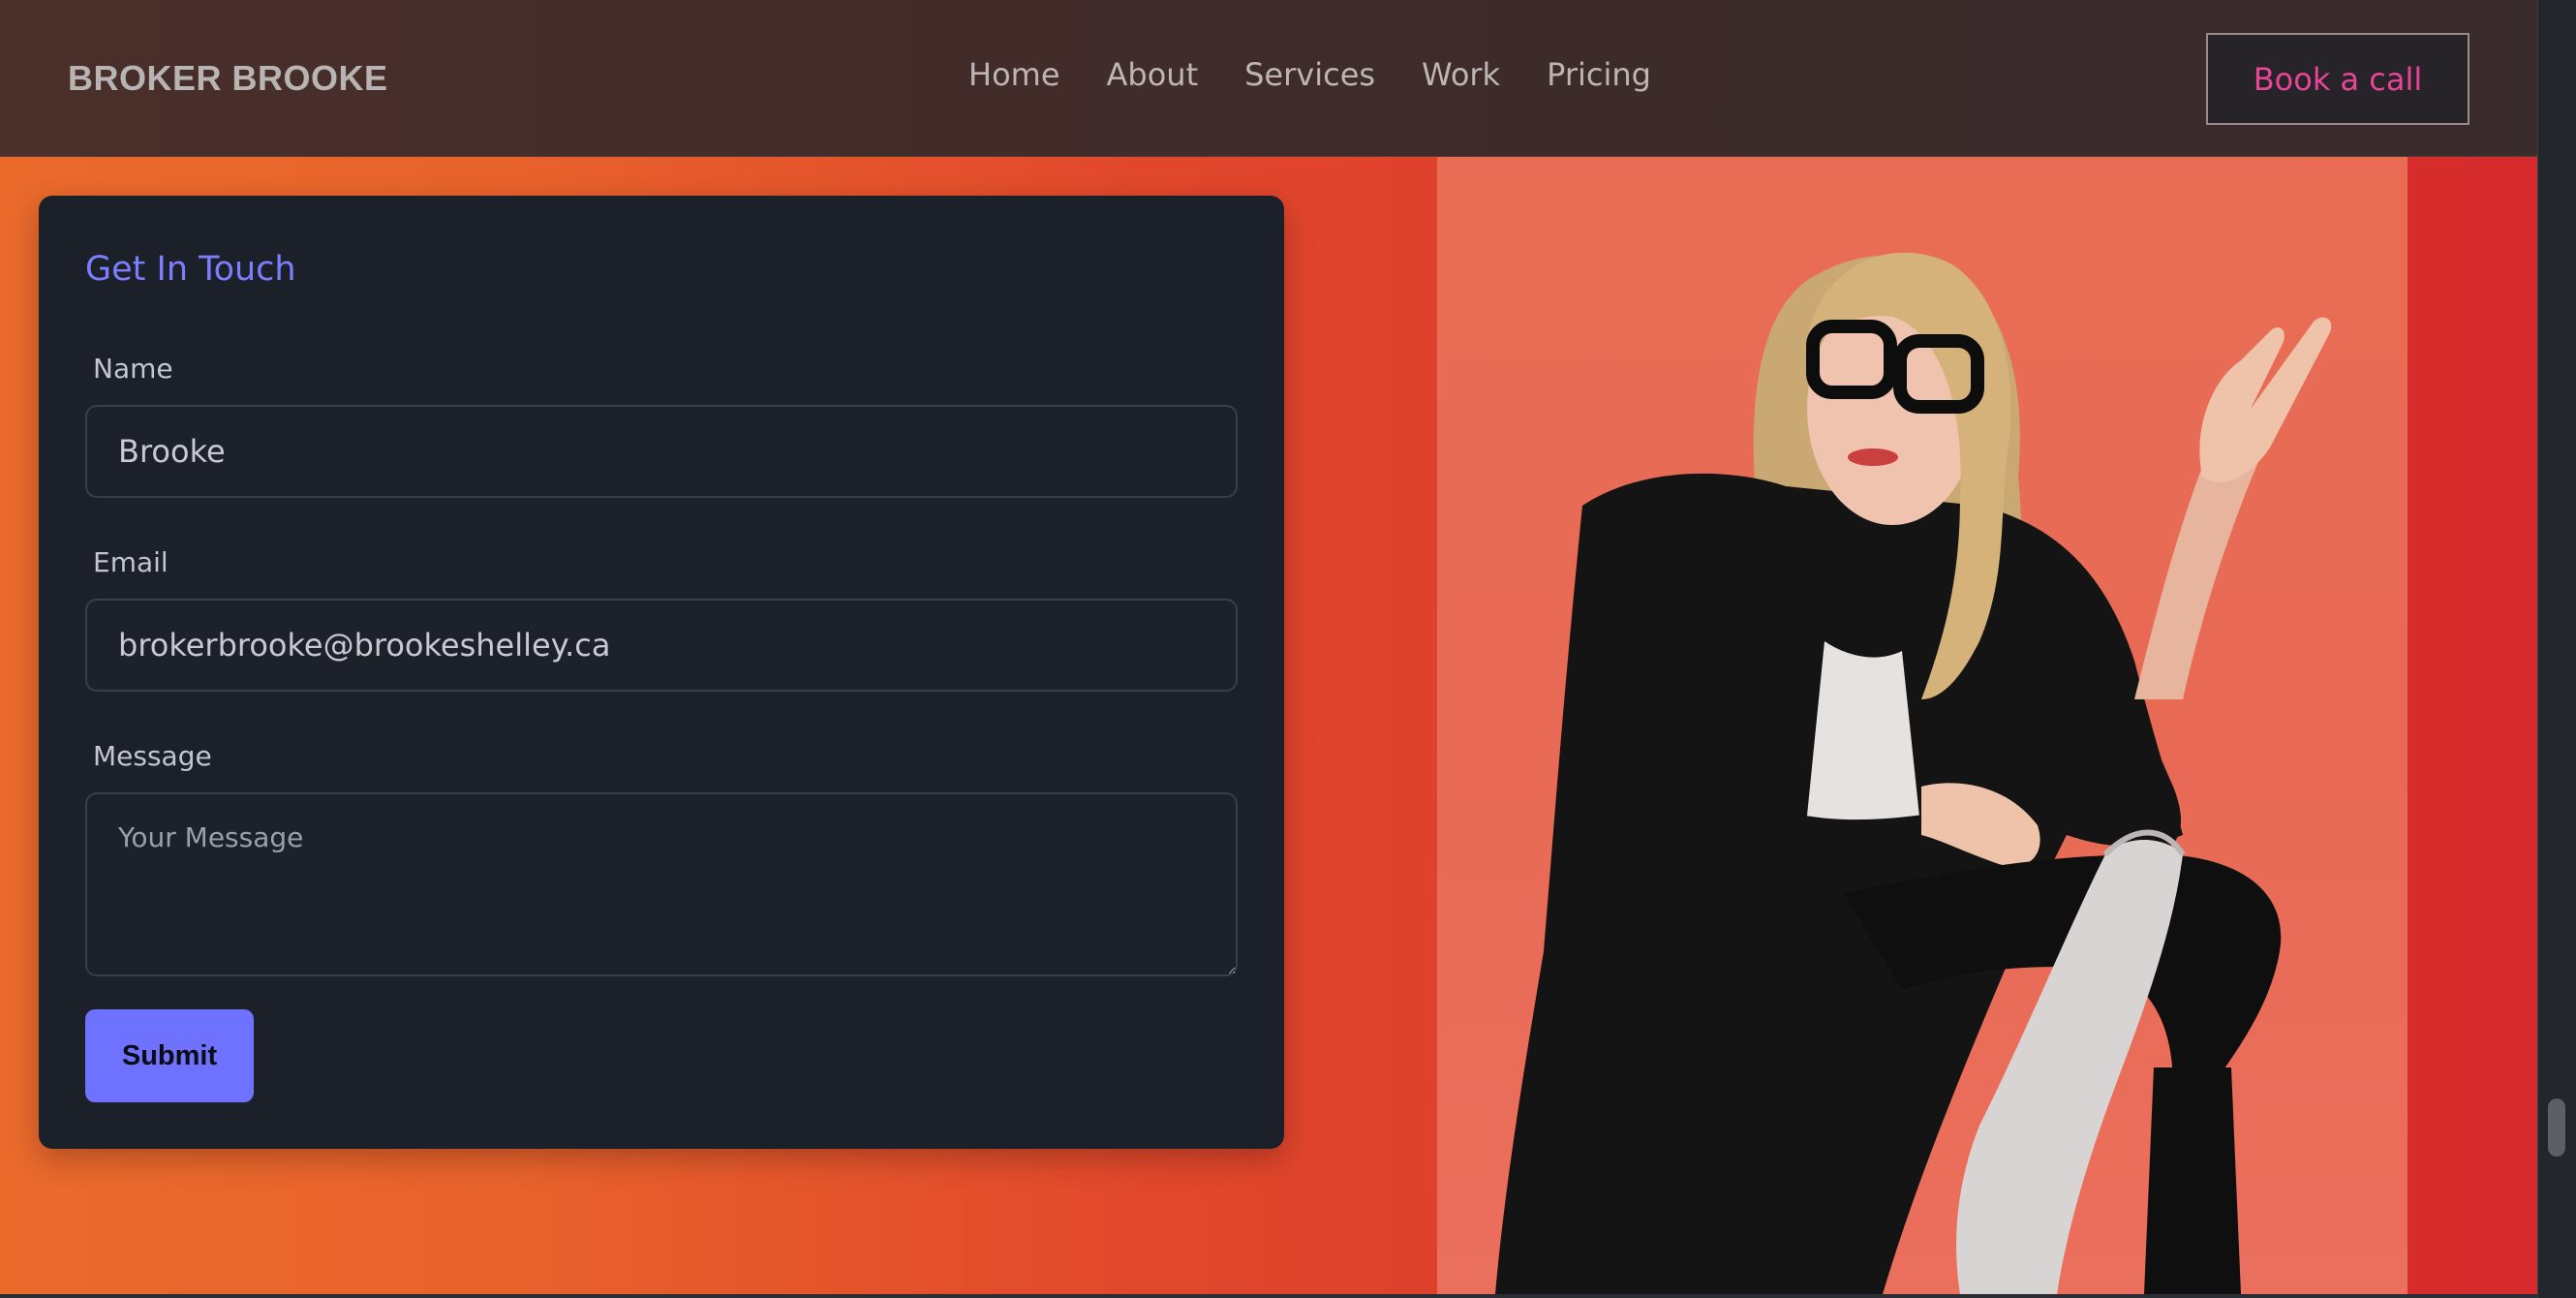 This screenshot has height=1298, width=2576. I want to click on message-field, so click(661, 884).